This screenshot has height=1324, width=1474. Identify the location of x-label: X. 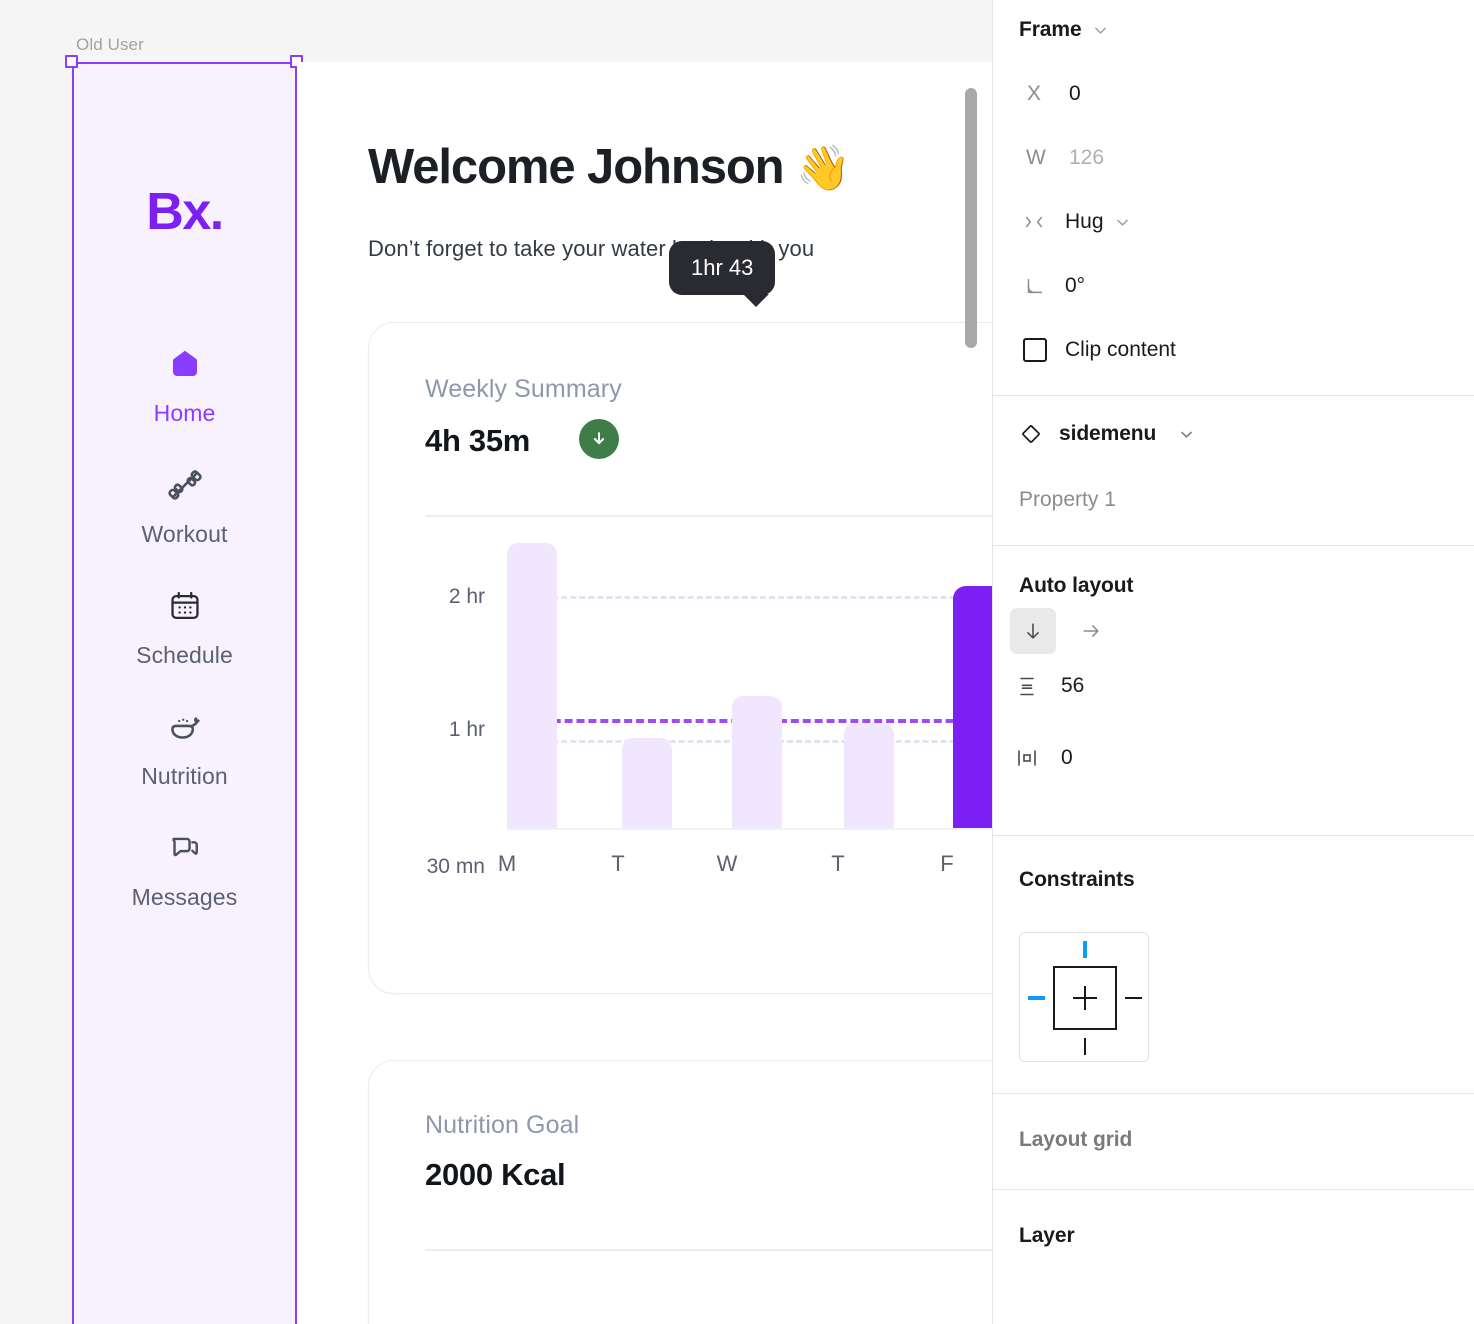
(1034, 93).